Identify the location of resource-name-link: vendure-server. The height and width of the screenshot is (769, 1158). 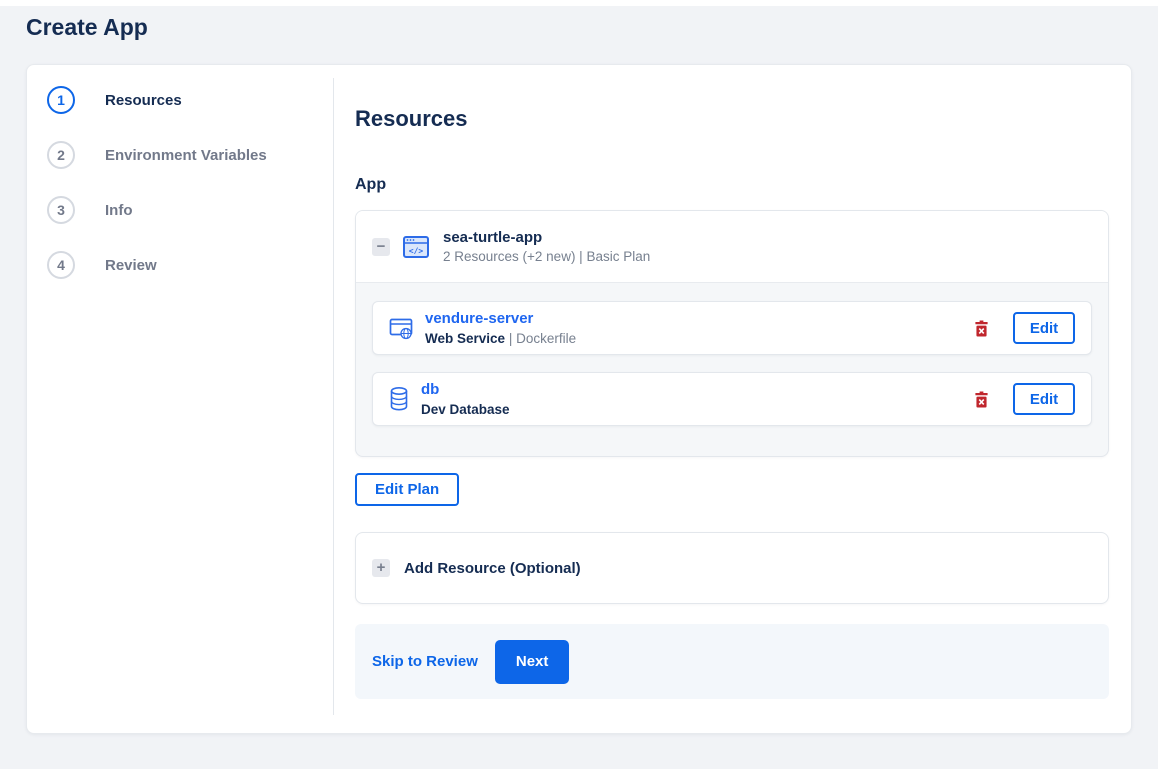
(479, 318).